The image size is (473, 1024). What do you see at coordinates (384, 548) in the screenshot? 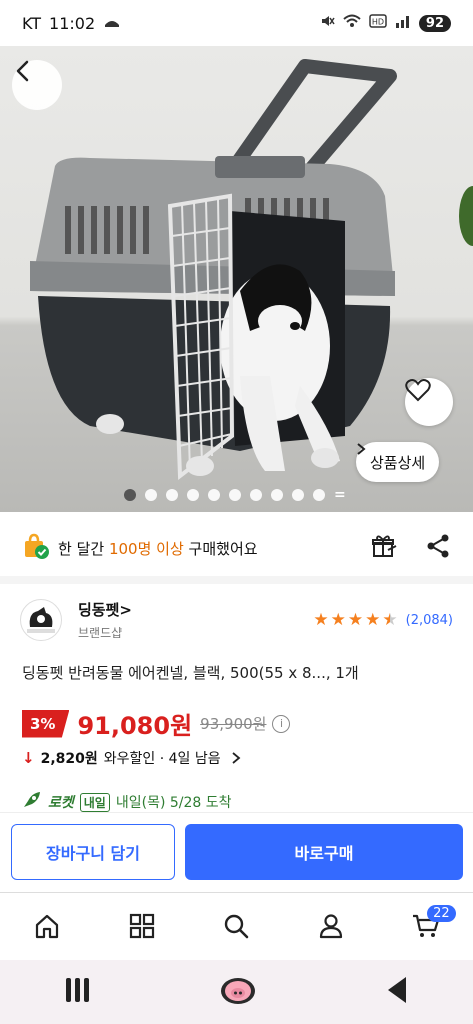
I see `gift-icon` at bounding box center [384, 548].